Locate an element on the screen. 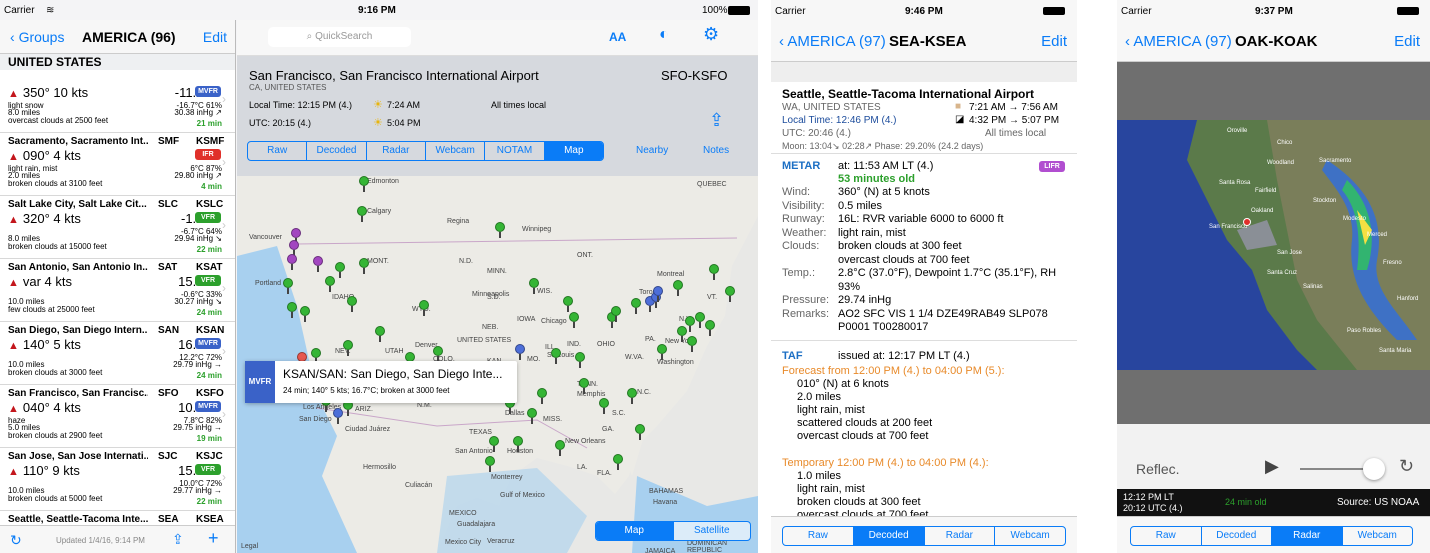  quicksearch-input: ⌕ QuickSearch is located at coordinates (339, 37).